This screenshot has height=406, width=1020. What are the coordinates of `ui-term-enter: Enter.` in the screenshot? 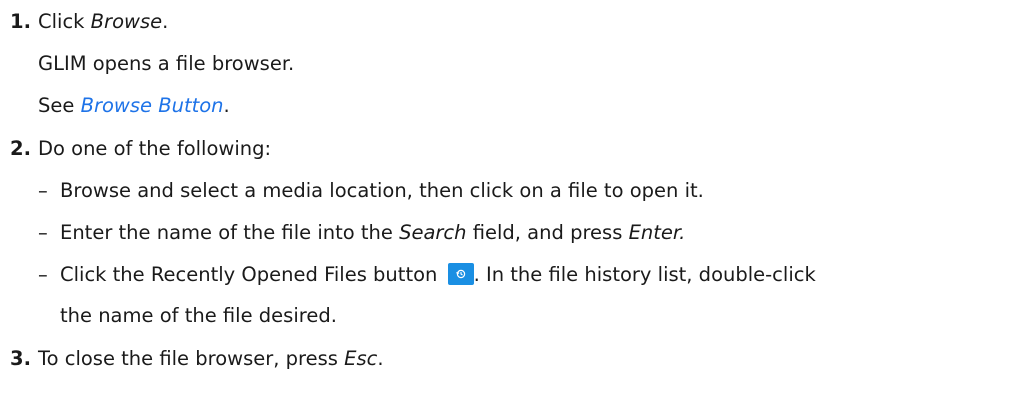 It's located at (657, 232).